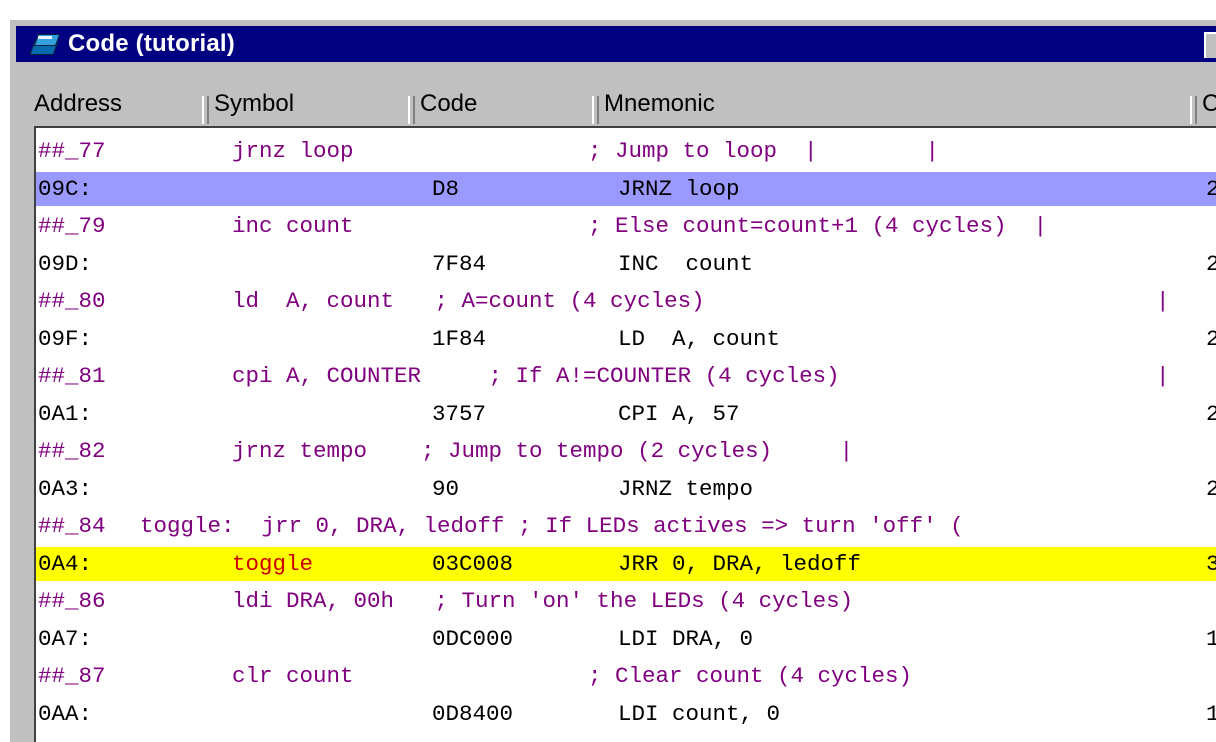  What do you see at coordinates (151, 43) in the screenshot?
I see `window-title: Code (tutorial)` at bounding box center [151, 43].